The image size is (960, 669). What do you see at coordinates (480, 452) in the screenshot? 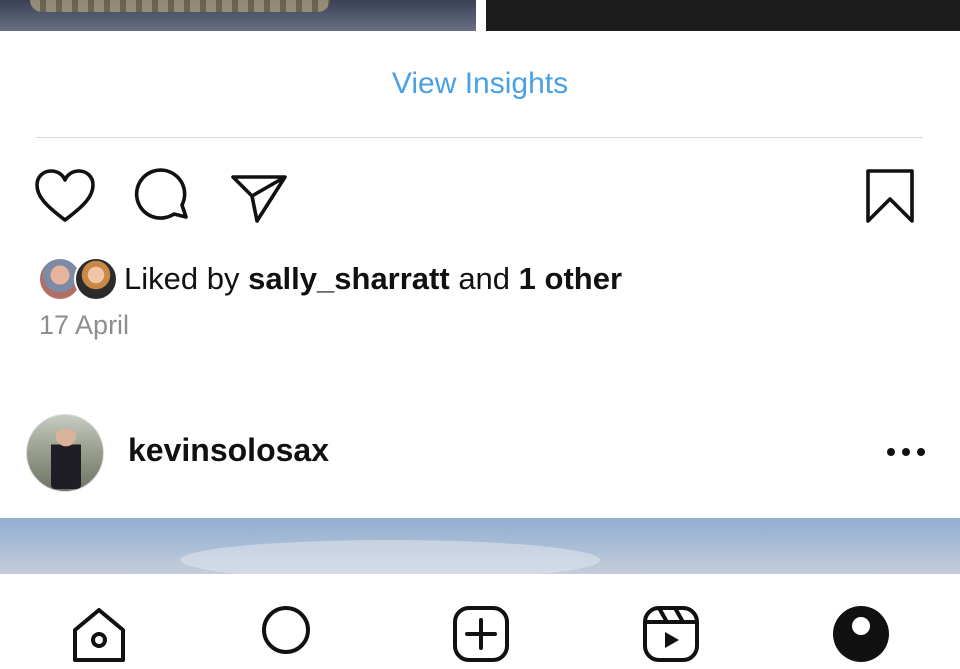
I see `post-header: kevinsolosax` at bounding box center [480, 452].